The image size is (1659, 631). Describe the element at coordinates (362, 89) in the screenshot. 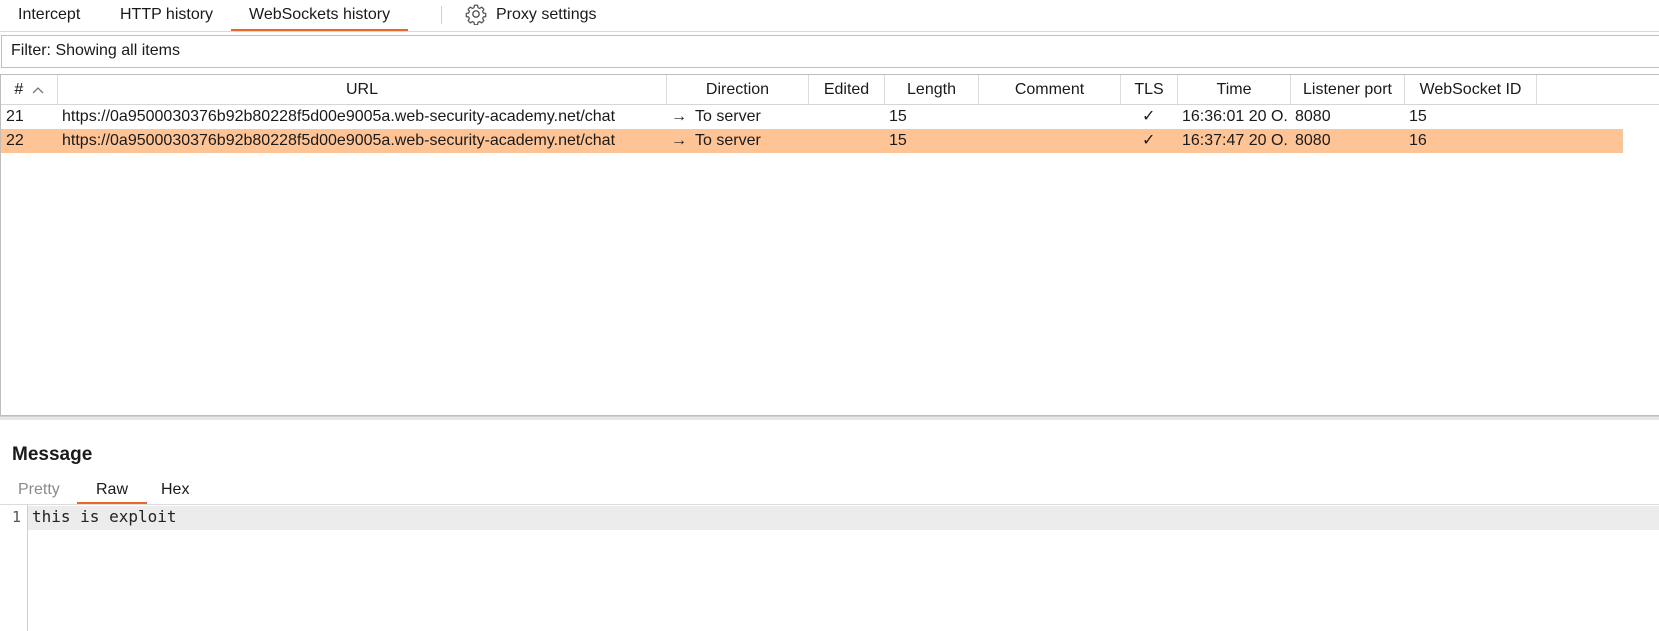

I see `column-header-url: URL` at that location.